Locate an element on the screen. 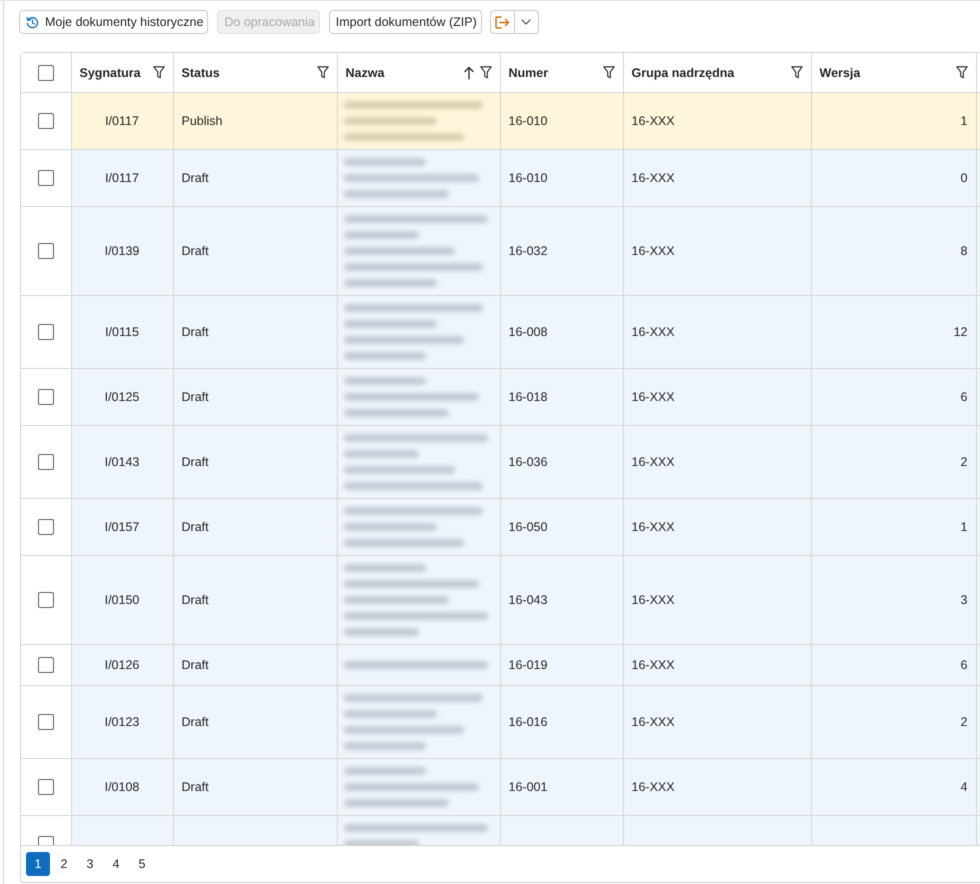 The image size is (980, 884). table-row: I/0117 Publish 16-010 16-XXX 1 is located at coordinates (500, 121).